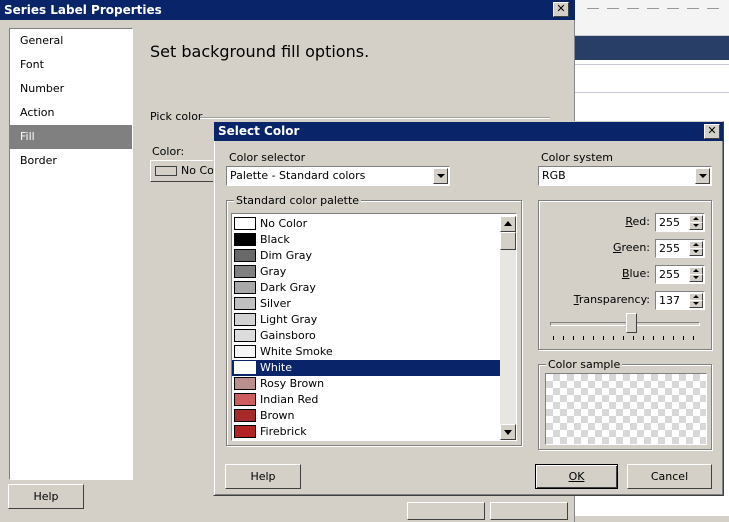 This screenshot has height=522, width=729. I want to click on transparency-spinner: 137, so click(680, 300).